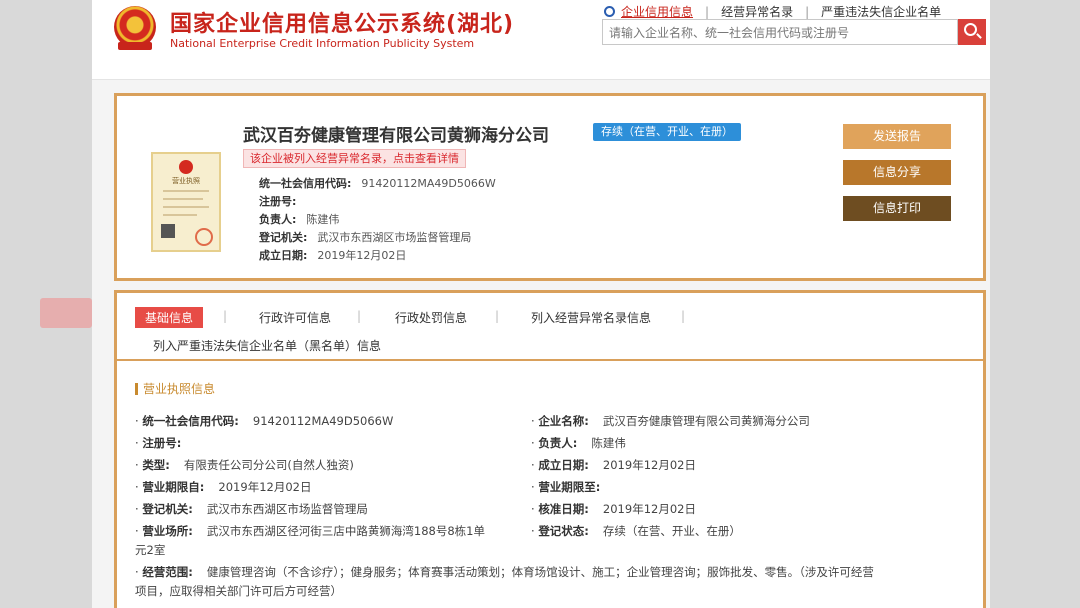 This screenshot has height=608, width=1080. I want to click on site-title: 国家企业信用信息公示系统(湖北), so click(342, 24).